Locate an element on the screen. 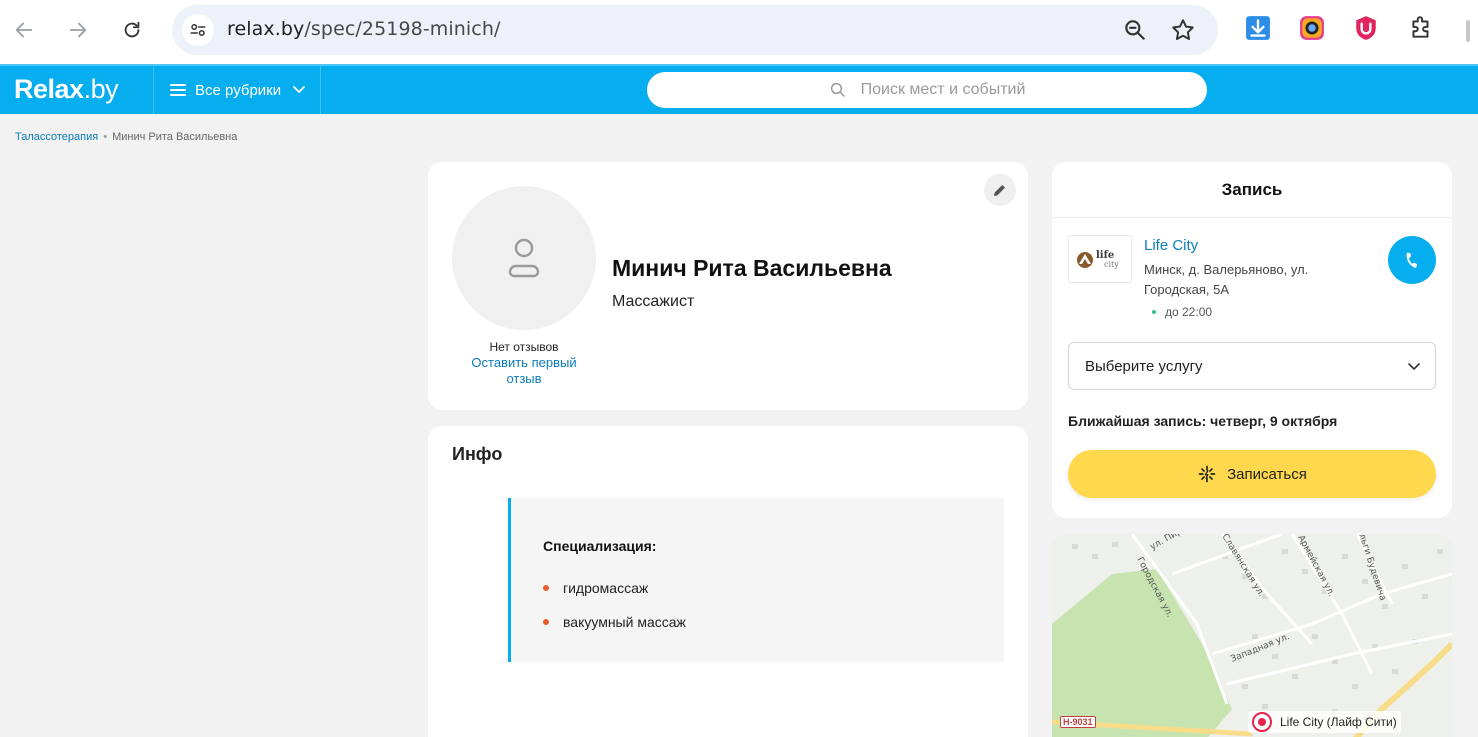 This screenshot has width=1478, height=737. reload-button is located at coordinates (132, 30).